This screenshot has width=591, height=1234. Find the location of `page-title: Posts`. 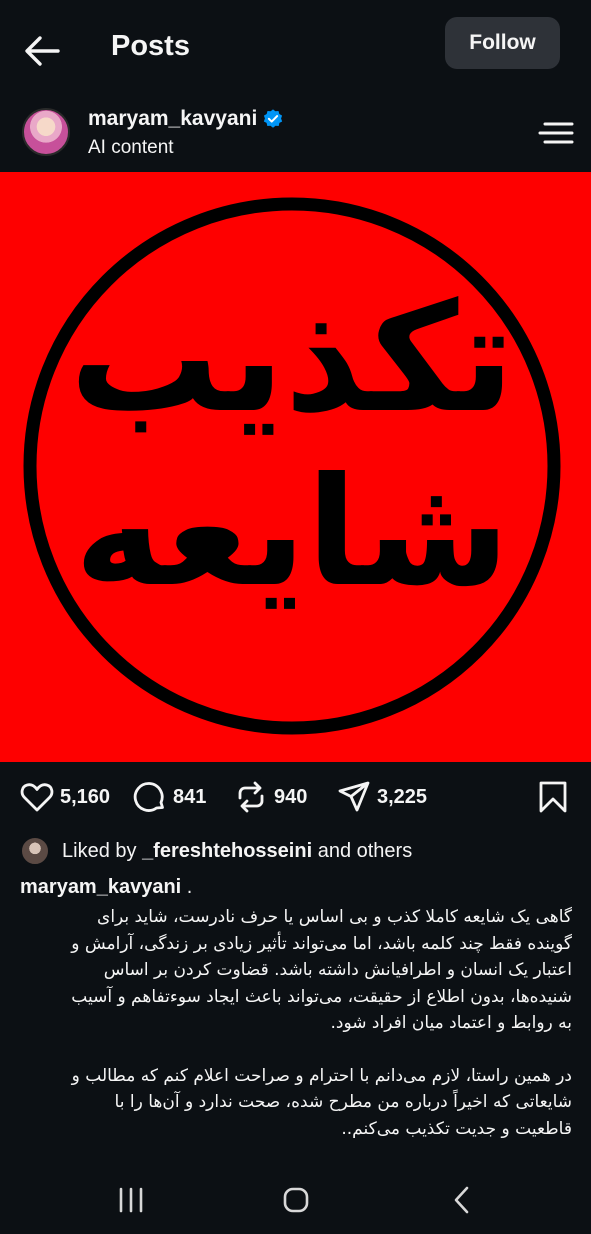

page-title: Posts is located at coordinates (150, 46).